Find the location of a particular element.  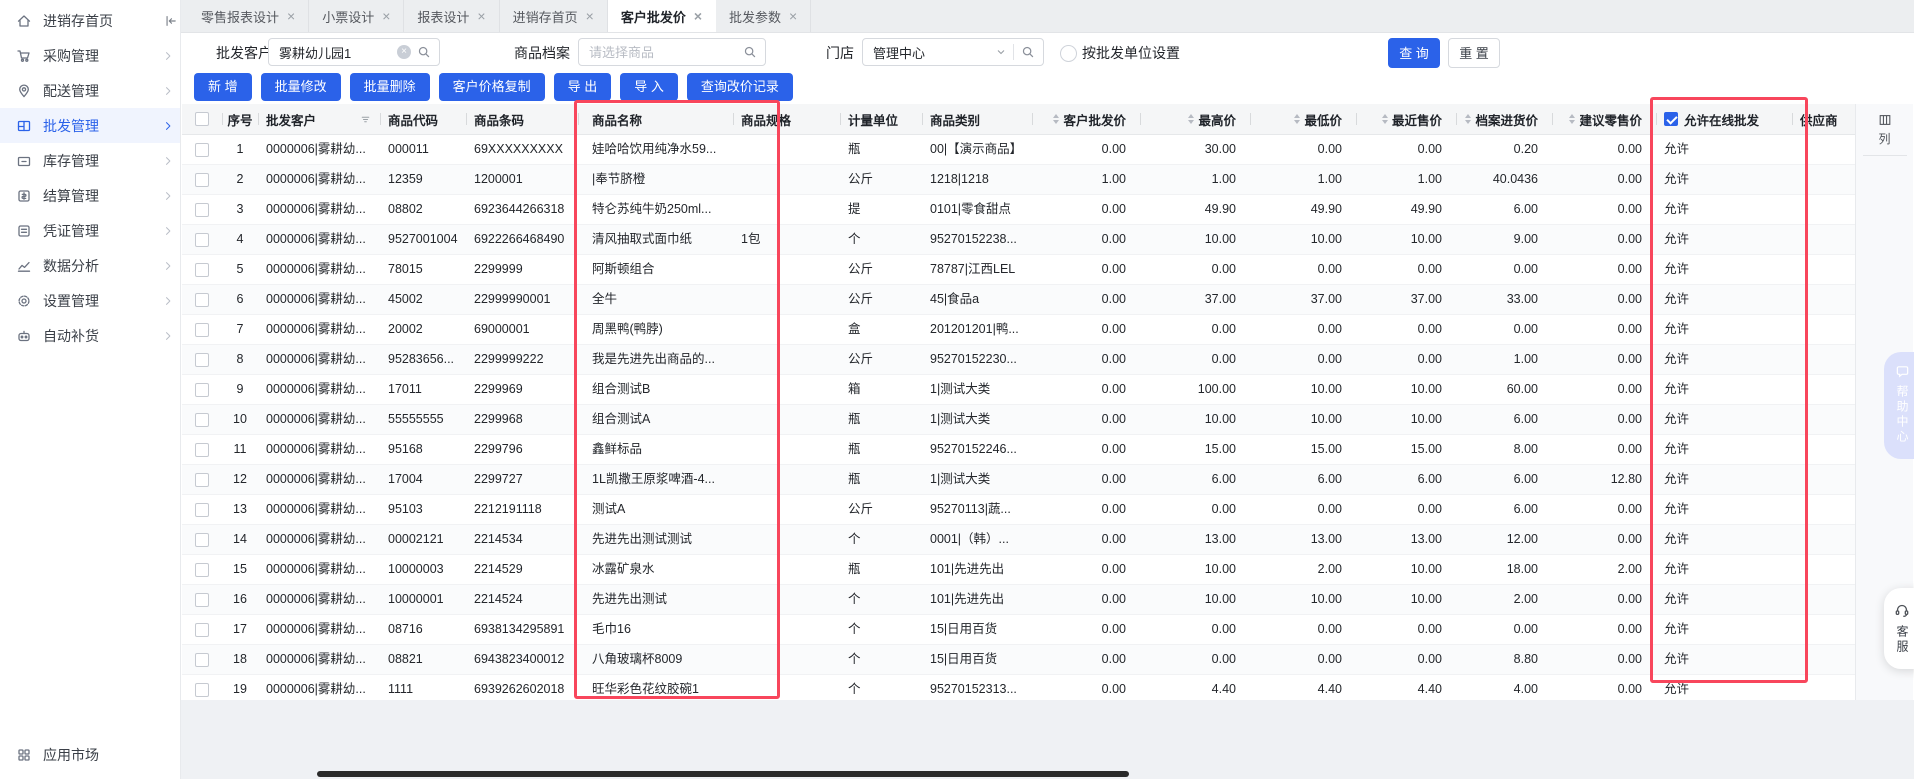

chevron-down-icon is located at coordinates (1001, 52).